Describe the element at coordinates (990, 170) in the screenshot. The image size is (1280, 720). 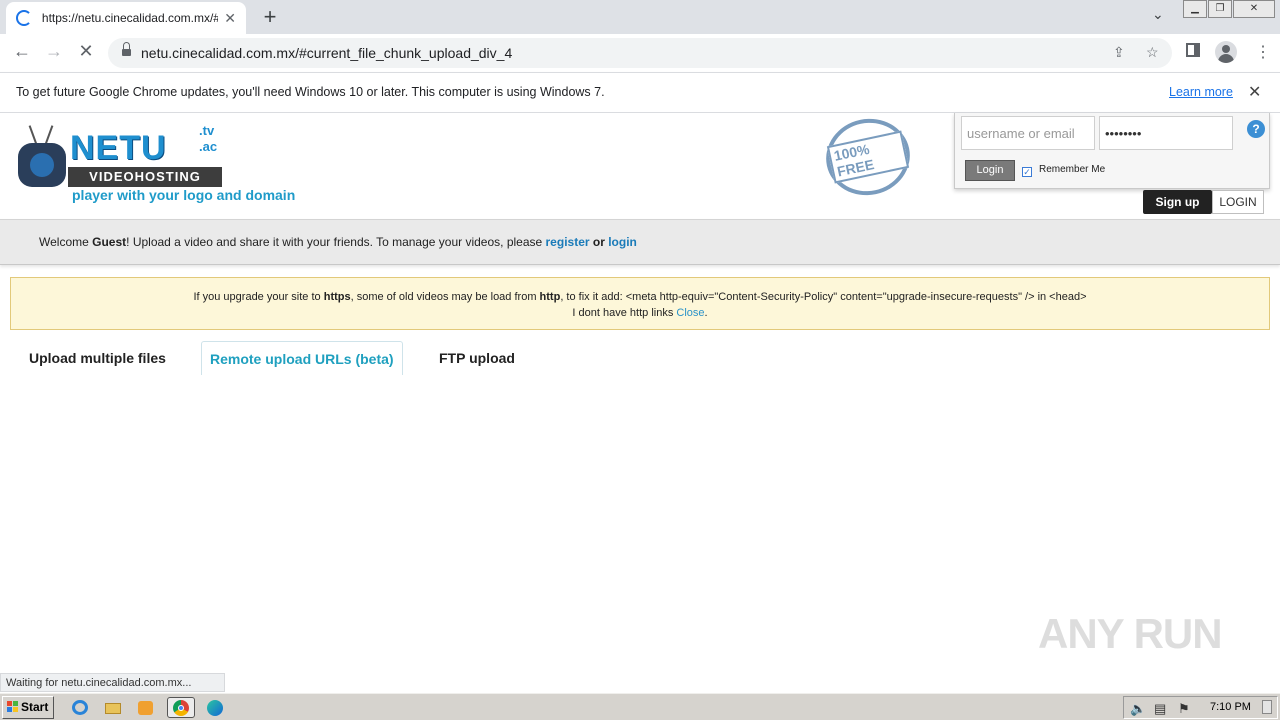
I see `login-button: Login` at that location.